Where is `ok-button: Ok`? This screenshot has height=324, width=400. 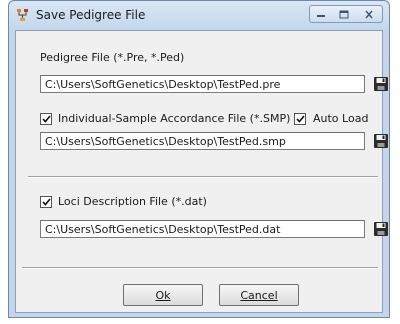 ok-button: Ok is located at coordinates (163, 295).